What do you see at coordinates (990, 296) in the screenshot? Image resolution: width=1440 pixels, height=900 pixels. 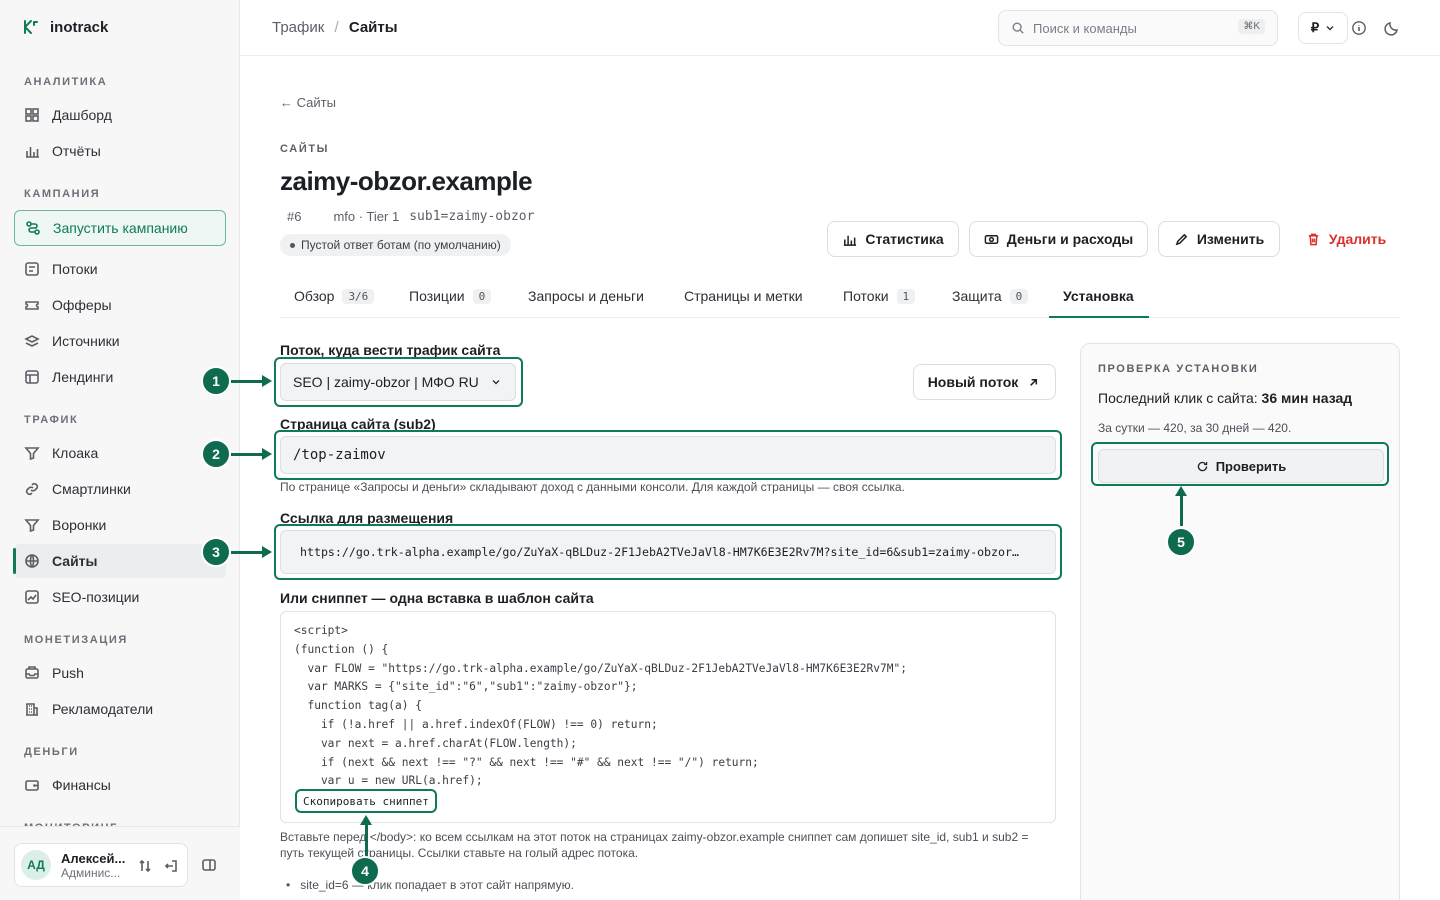 I see `tab-protection: Защита 0` at bounding box center [990, 296].